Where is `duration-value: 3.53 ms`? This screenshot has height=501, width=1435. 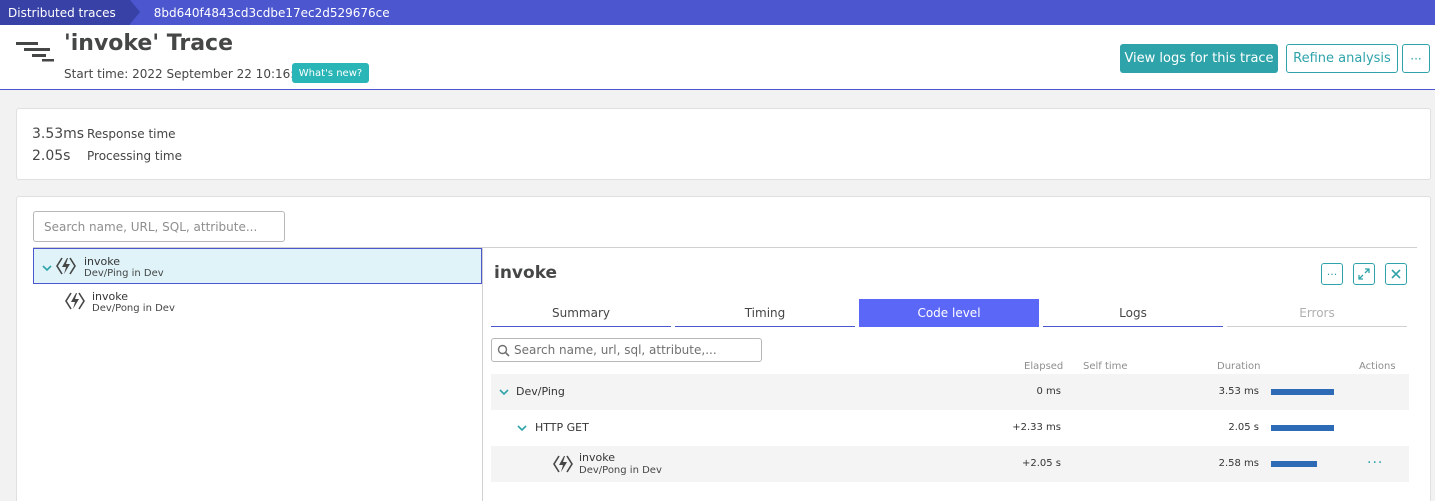 duration-value: 3.53 ms is located at coordinates (1238, 391).